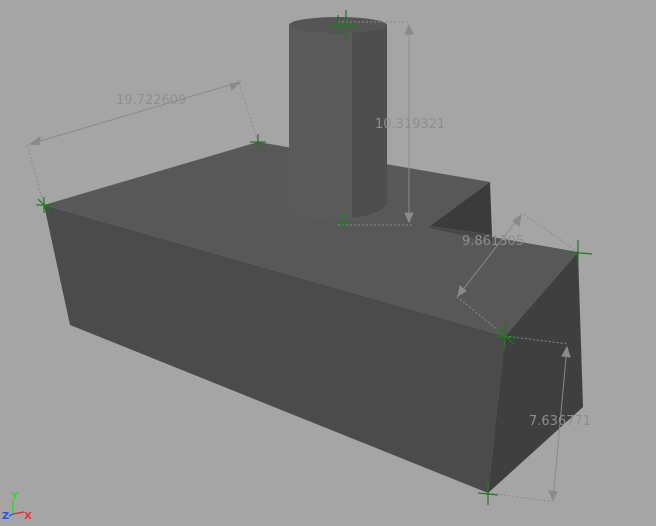 The height and width of the screenshot is (526, 656). Describe the element at coordinates (14, 496) in the screenshot. I see `axis-y-label: Y` at that location.